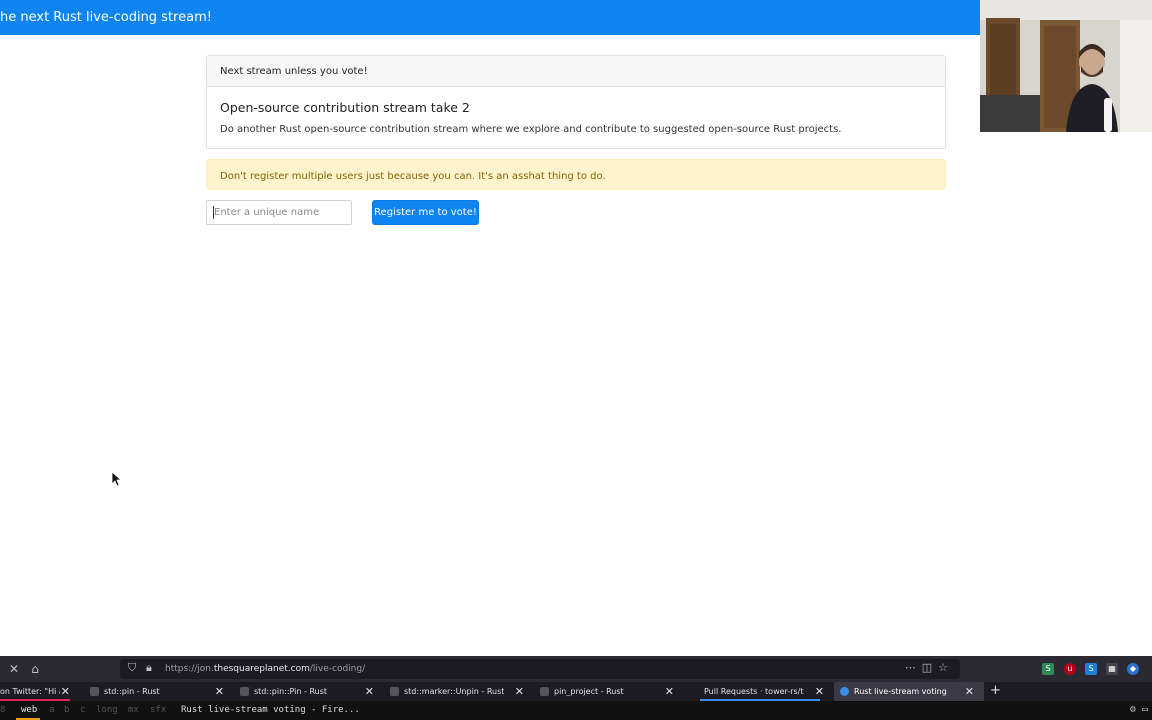 This screenshot has height=720, width=1152. What do you see at coordinates (1133, 669) in the screenshot?
I see `extension-drop-icon: ◆` at bounding box center [1133, 669].